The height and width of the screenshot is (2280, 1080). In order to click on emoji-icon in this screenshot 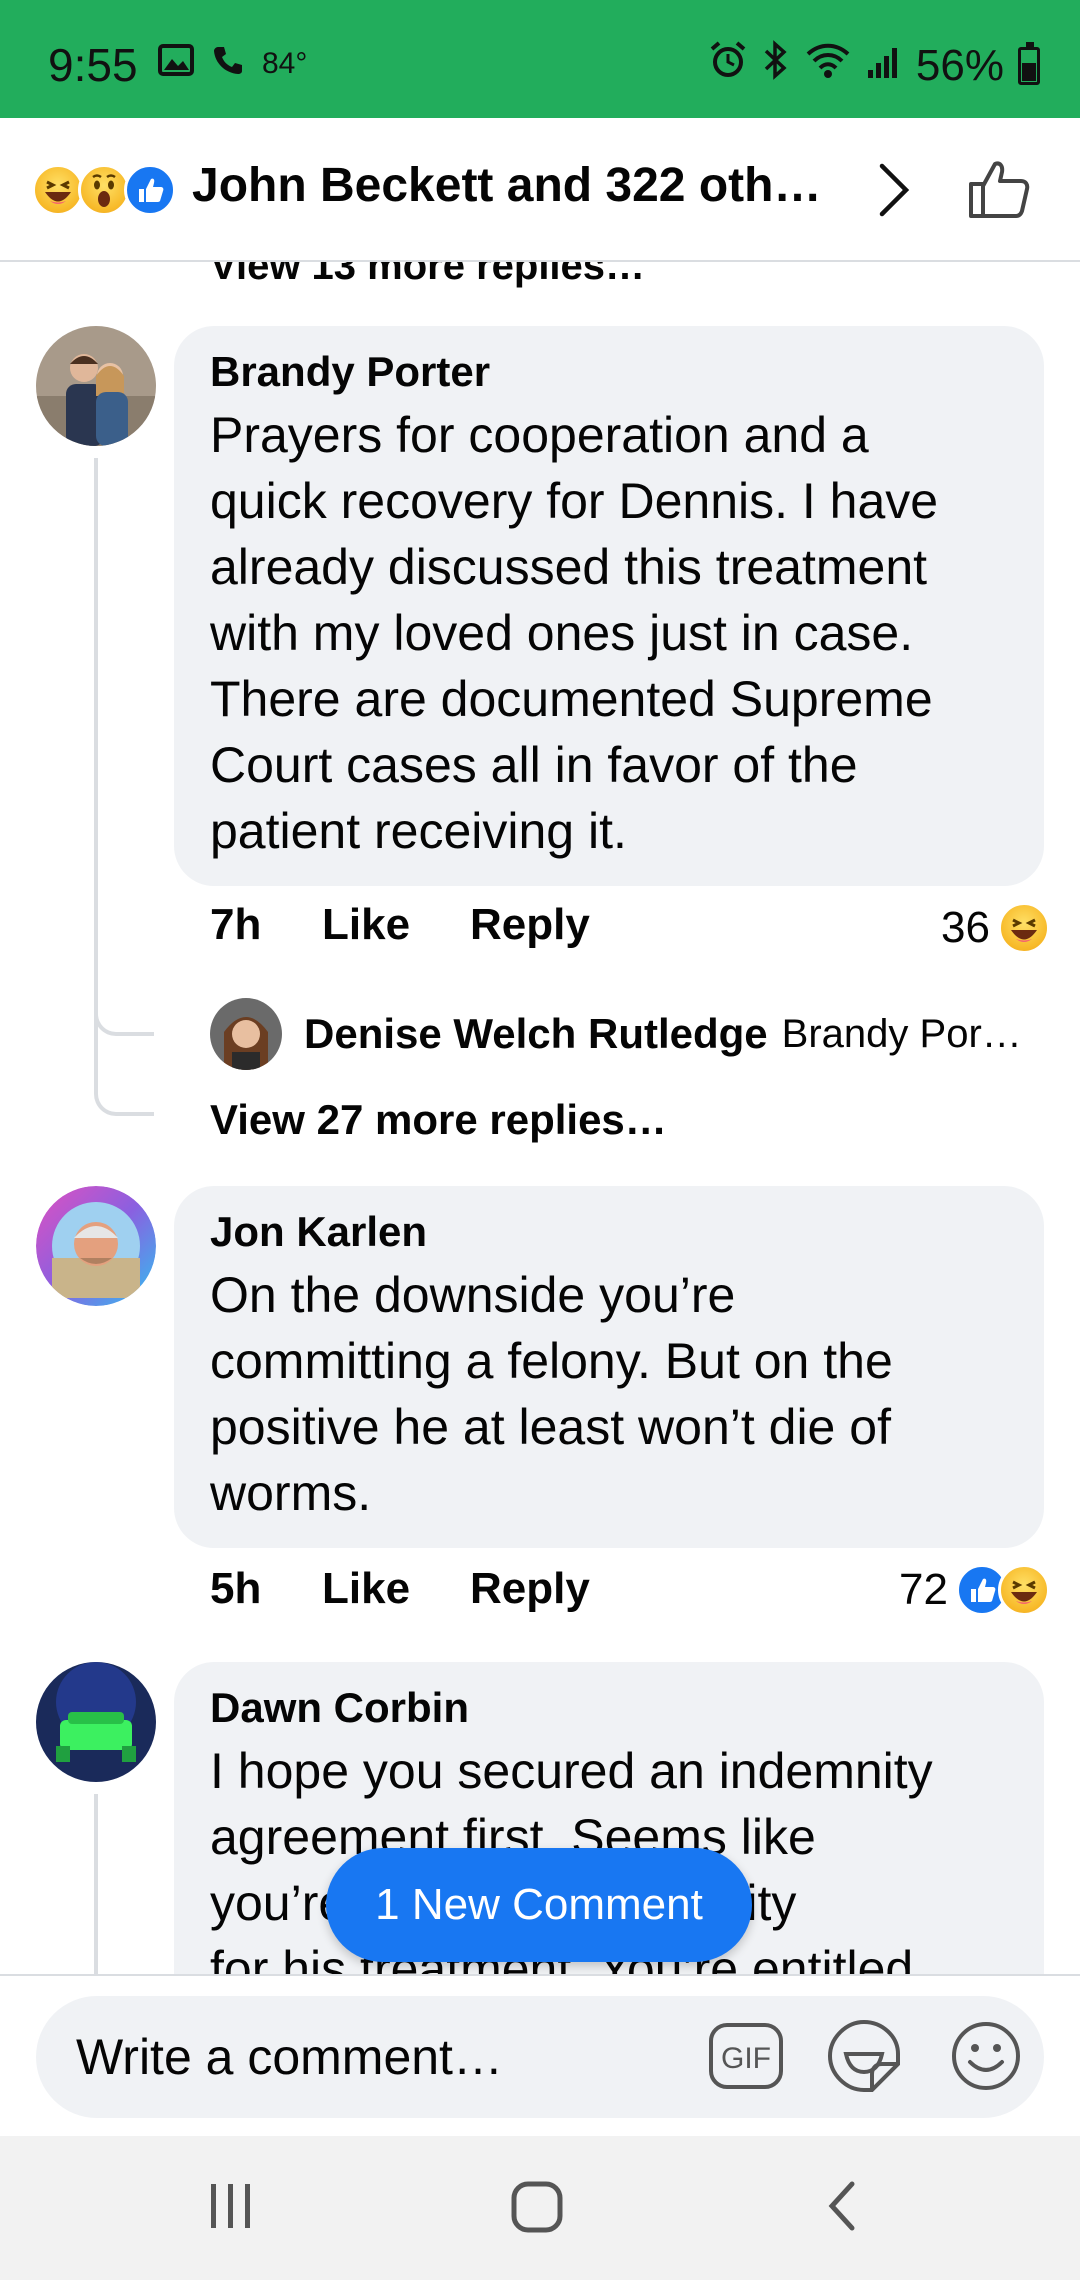, I will do `click(986, 2058)`.